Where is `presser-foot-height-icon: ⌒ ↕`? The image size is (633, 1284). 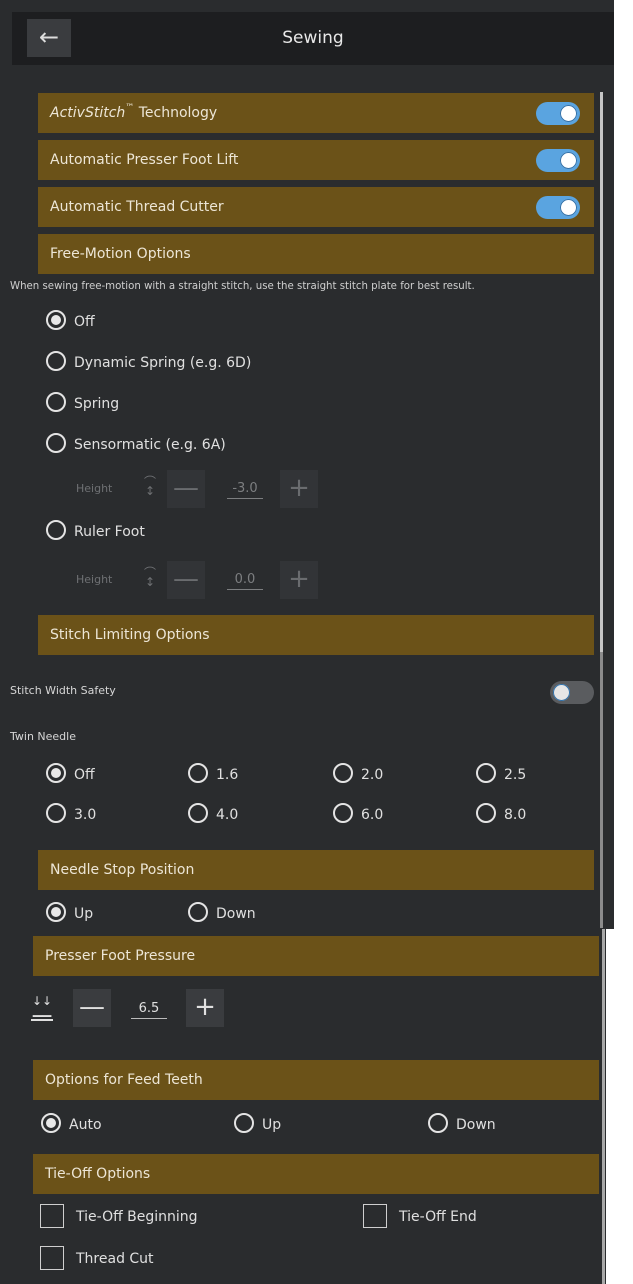 presser-foot-height-icon: ⌒ ↕ is located at coordinates (149, 486).